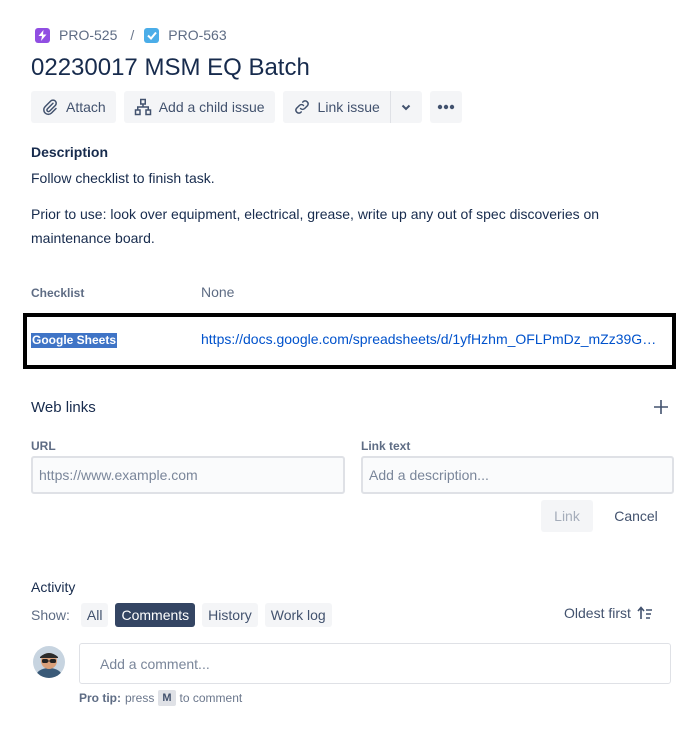 This screenshot has width=687, height=739. I want to click on pro-tip-key: M, so click(167, 698).